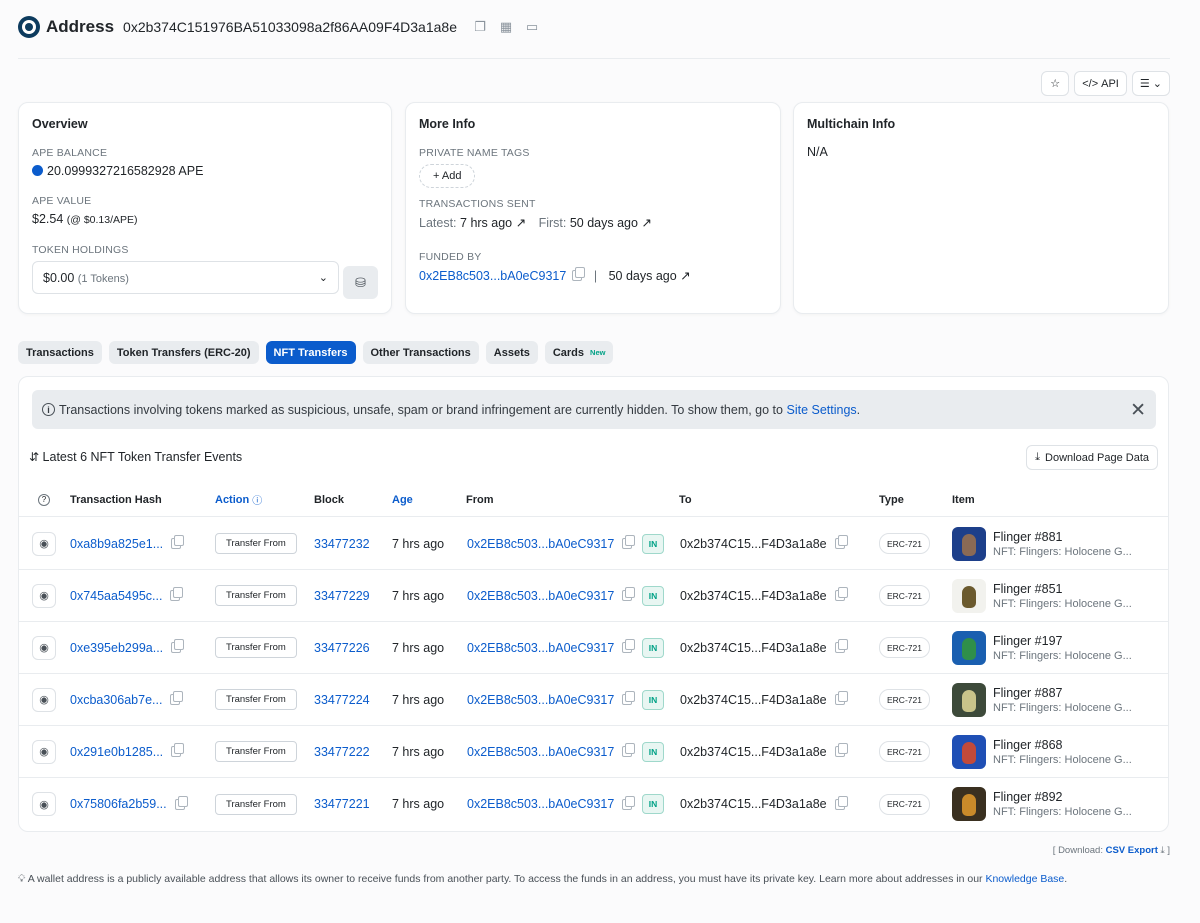 This screenshot has width=1200, height=923. I want to click on site-settings-link: Site Settings, so click(821, 410).